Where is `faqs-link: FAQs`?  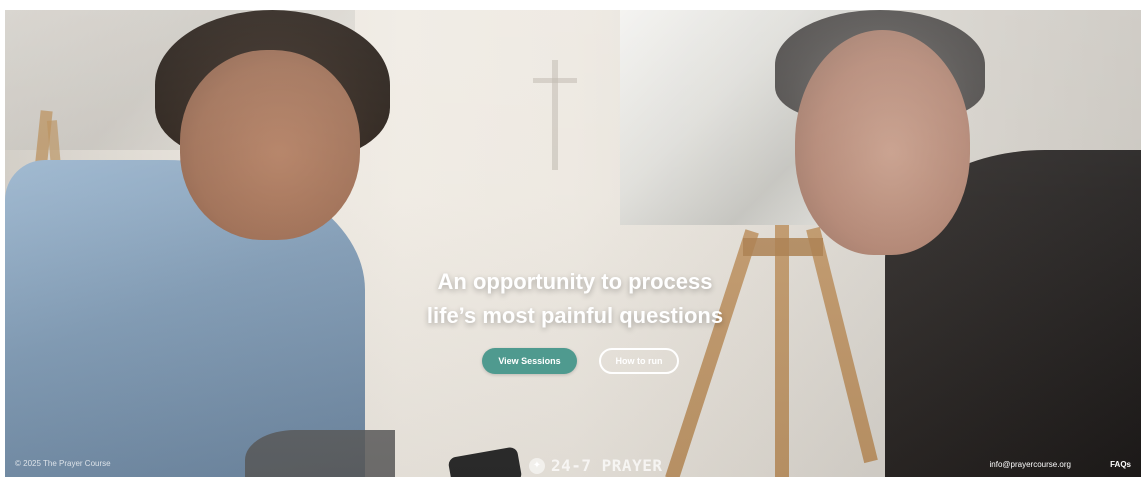
faqs-link: FAQs is located at coordinates (1120, 464).